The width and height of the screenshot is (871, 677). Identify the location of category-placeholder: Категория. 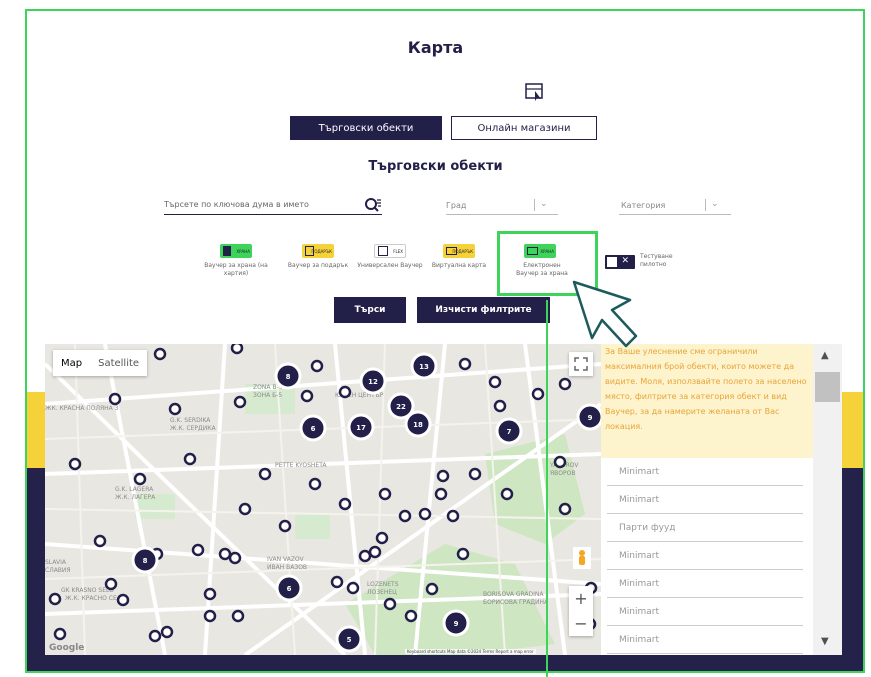
(643, 205).